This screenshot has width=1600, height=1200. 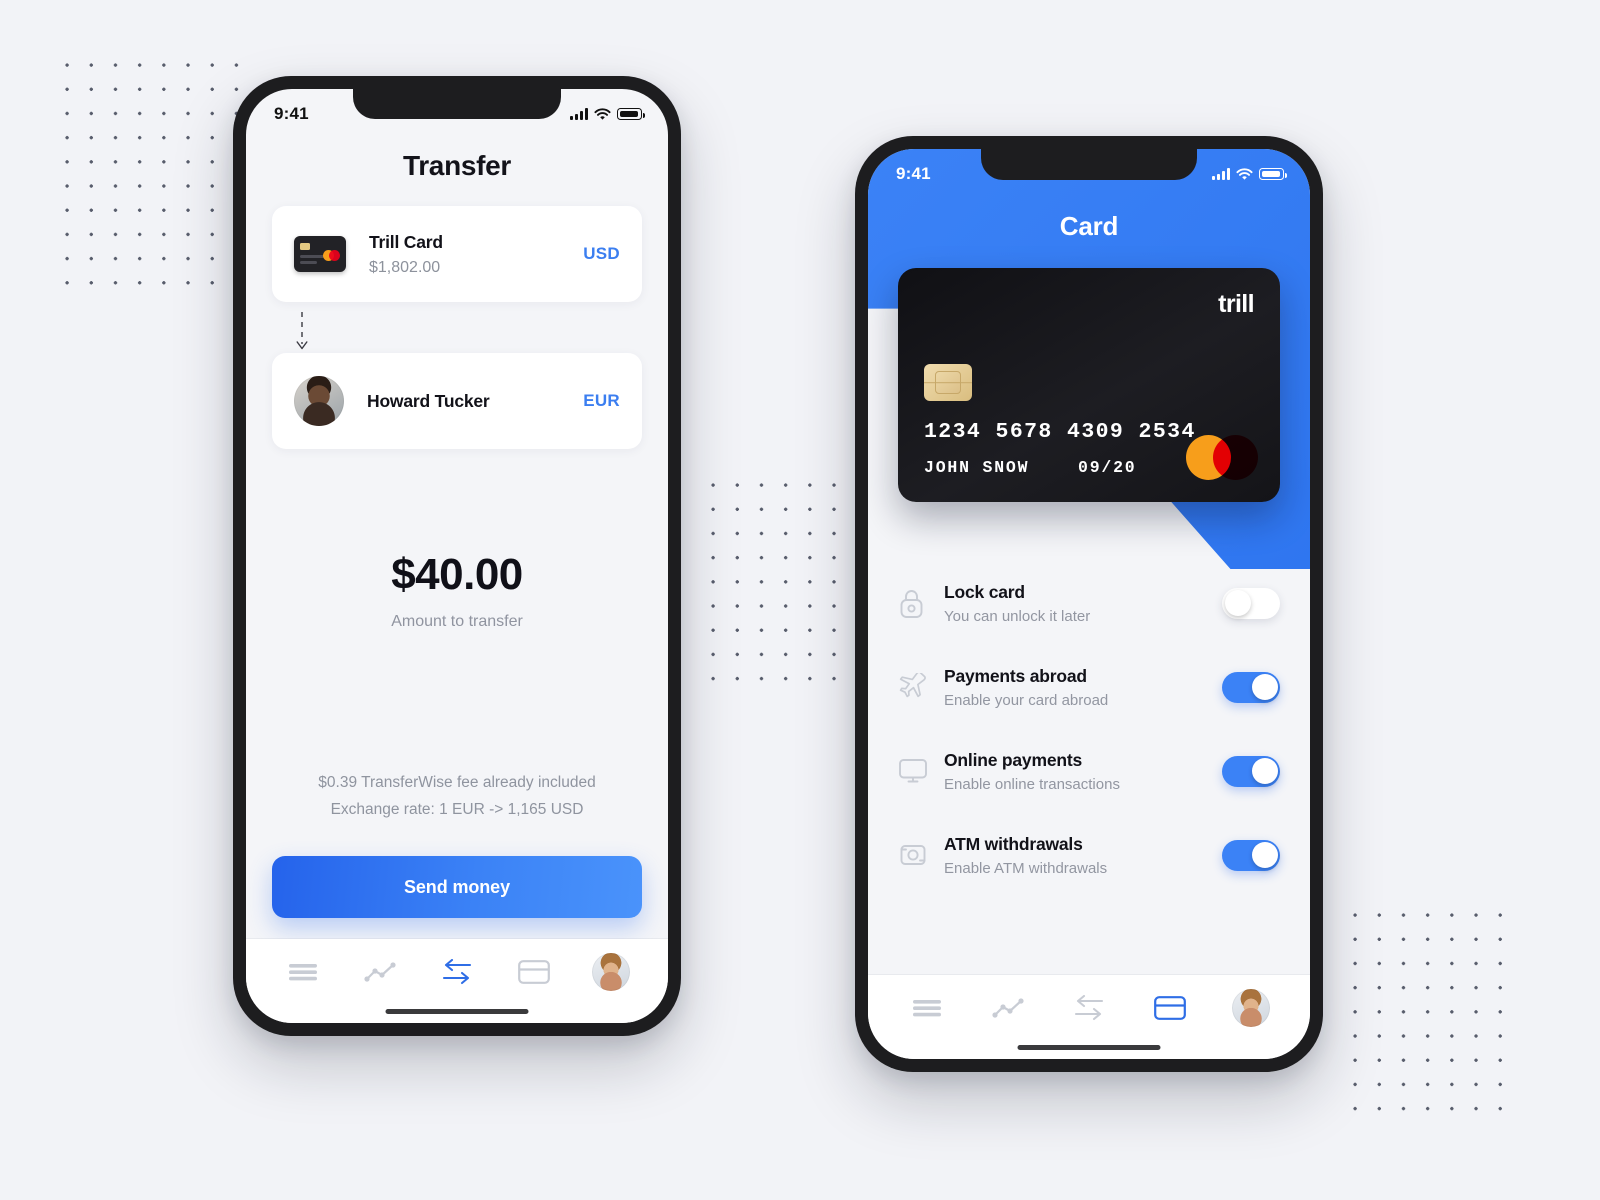 What do you see at coordinates (921, 687) in the screenshot?
I see `airplane-icon` at bounding box center [921, 687].